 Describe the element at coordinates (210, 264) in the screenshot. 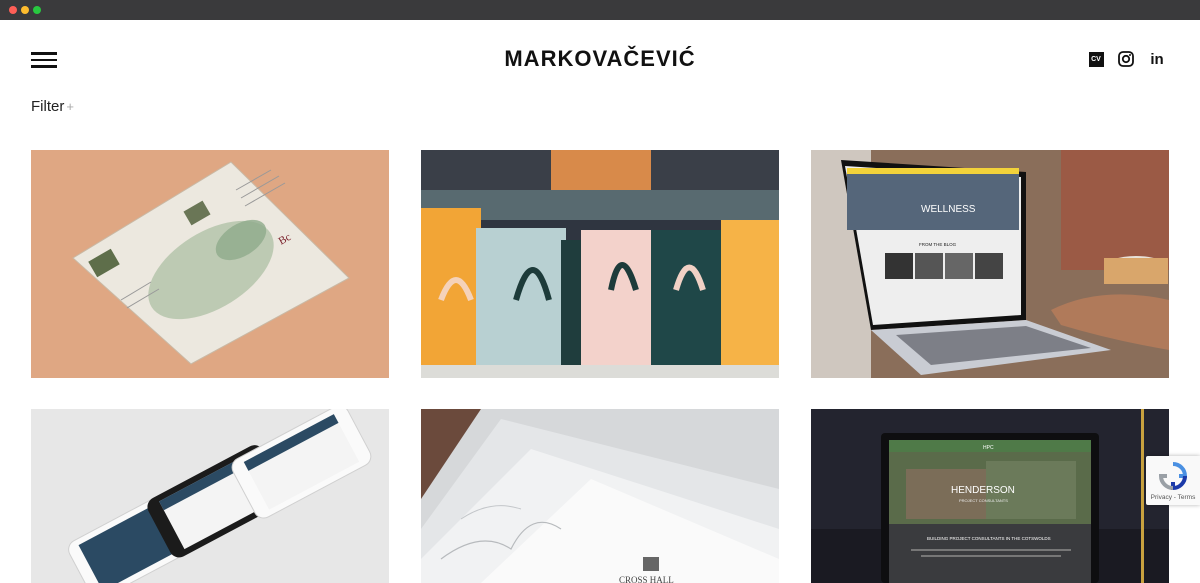

I see `project-card-estate-map: Bc` at that location.